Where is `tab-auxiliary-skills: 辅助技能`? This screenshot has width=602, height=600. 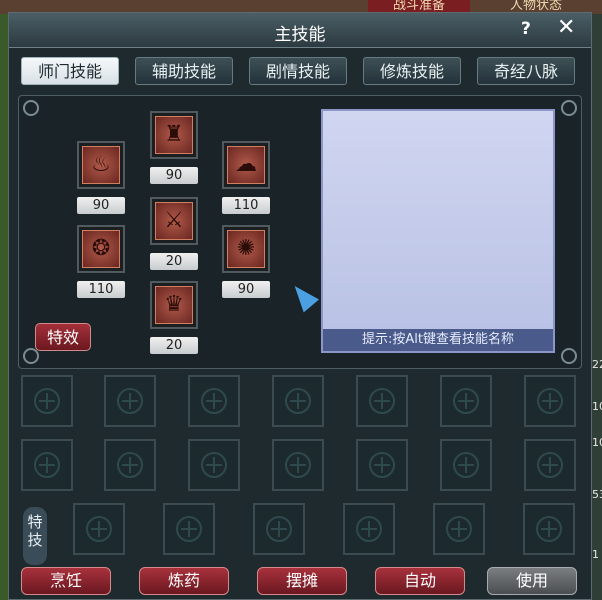
tab-auxiliary-skills: 辅助技能 is located at coordinates (184, 71).